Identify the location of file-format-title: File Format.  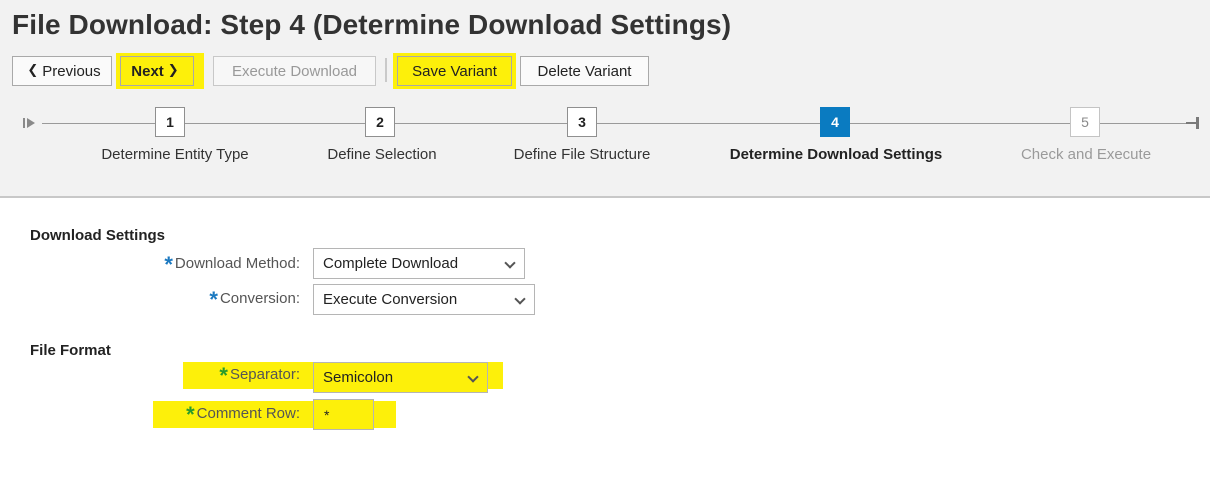
(70, 350).